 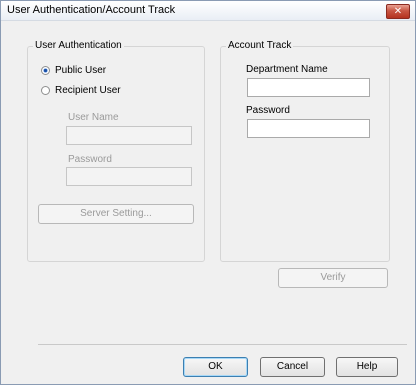 I want to click on user-name-label: User Name, so click(x=93, y=117).